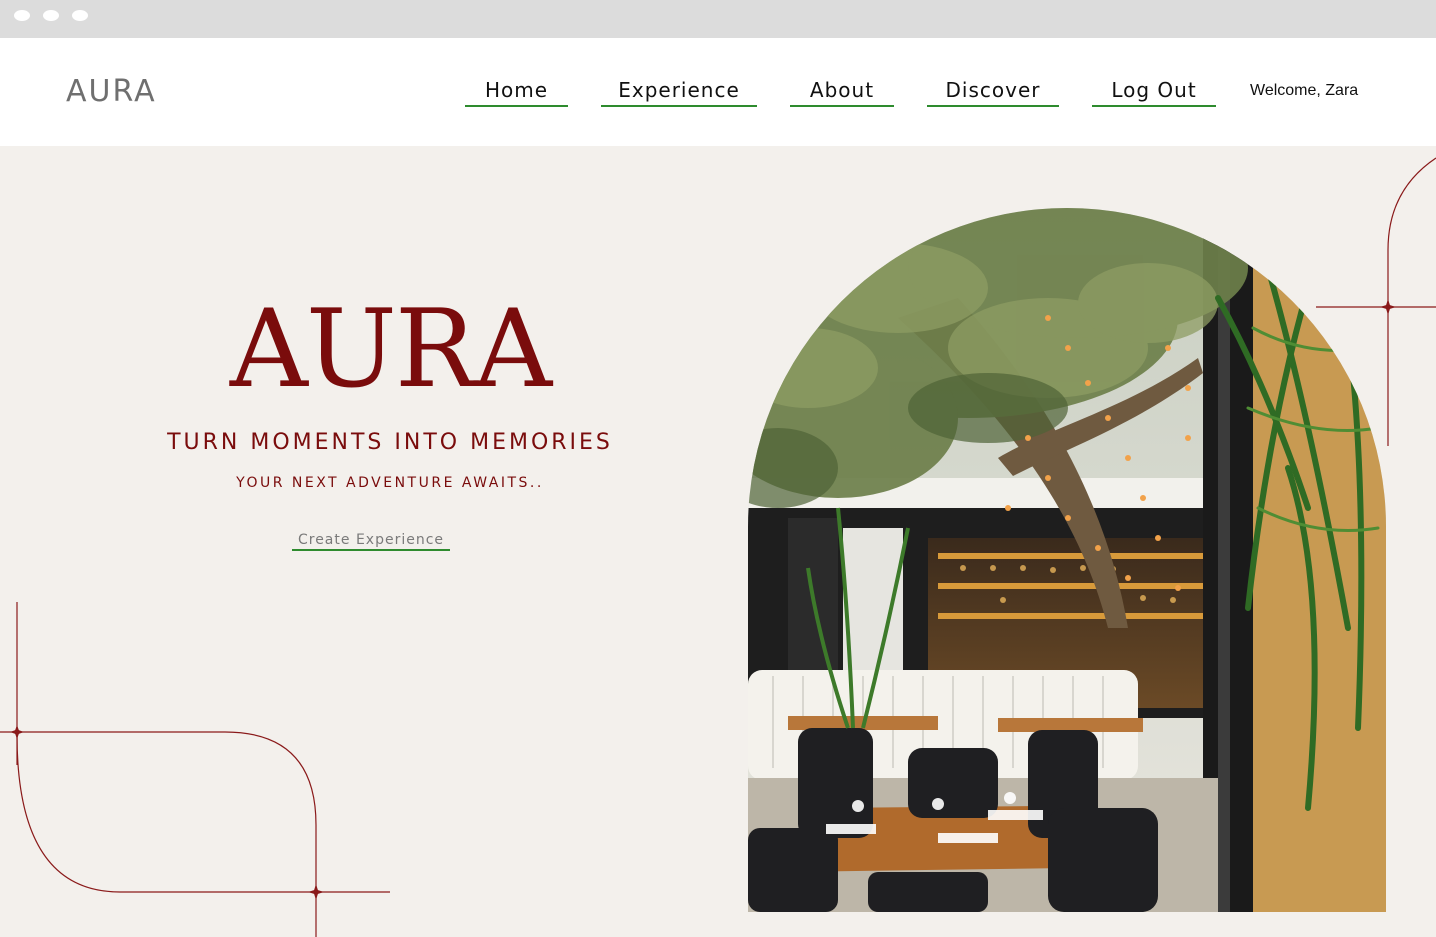 Image resolution: width=1436 pixels, height=937 pixels. Describe the element at coordinates (390, 349) in the screenshot. I see `hero-title: AURA` at that location.